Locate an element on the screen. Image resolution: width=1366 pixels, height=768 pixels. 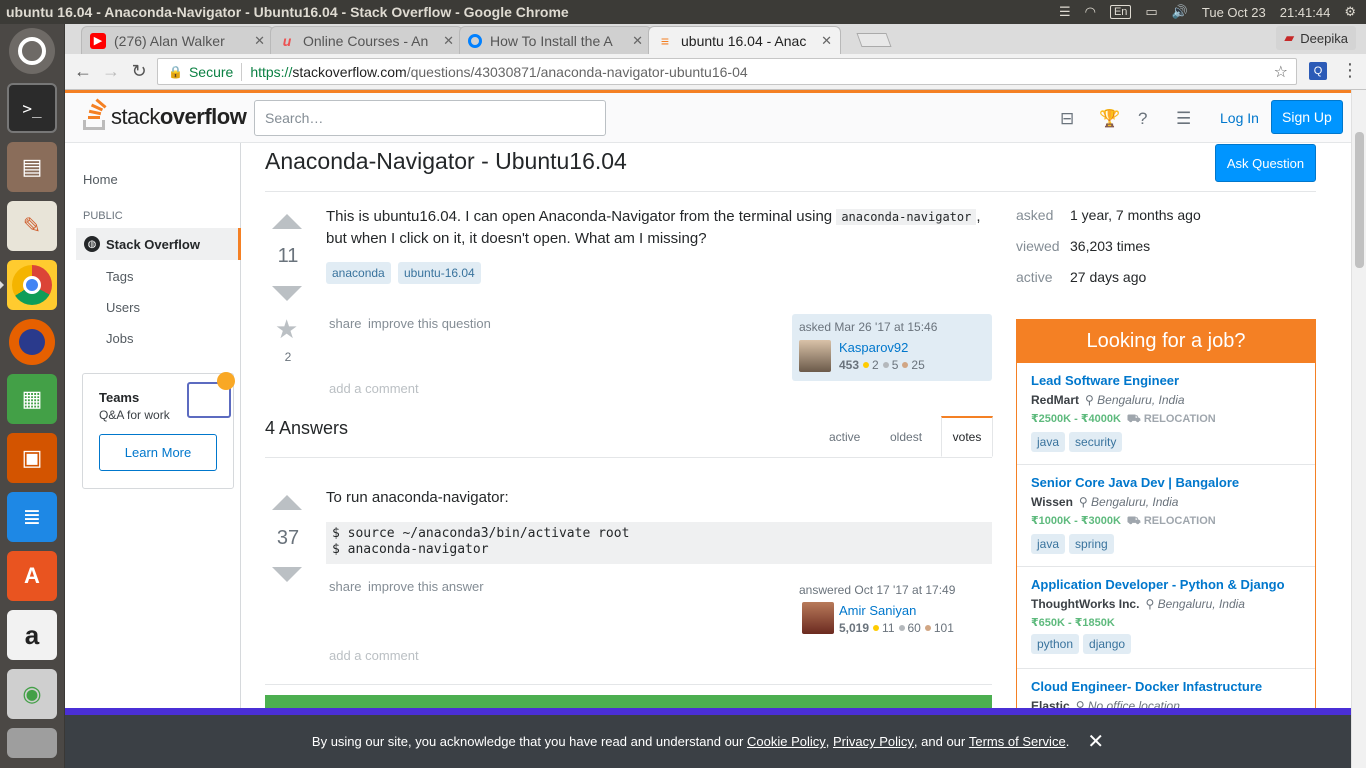
site-switcher-icon: ☰ is located at coordinates (1183, 119).